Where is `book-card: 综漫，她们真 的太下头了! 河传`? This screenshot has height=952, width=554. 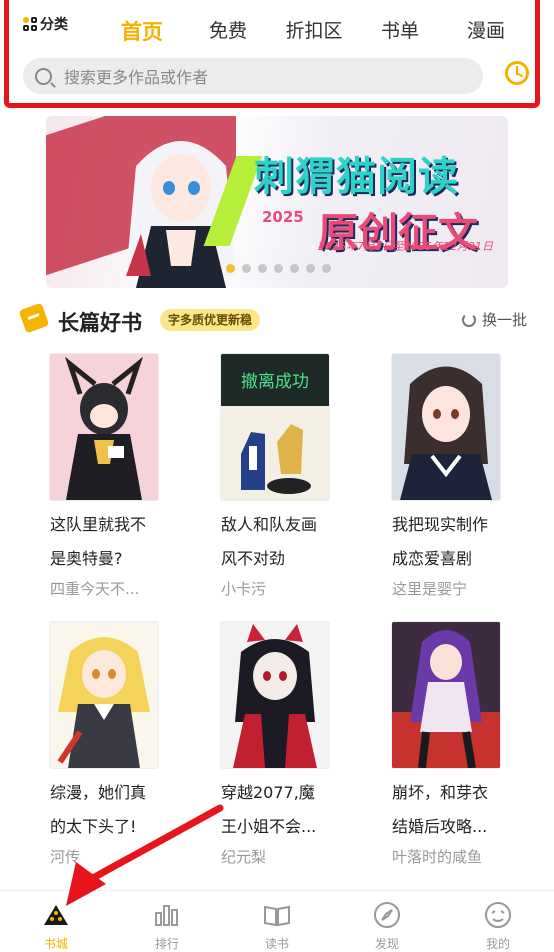
book-card: 综漫，她们真 的太下头了! 河传 is located at coordinates (125, 744).